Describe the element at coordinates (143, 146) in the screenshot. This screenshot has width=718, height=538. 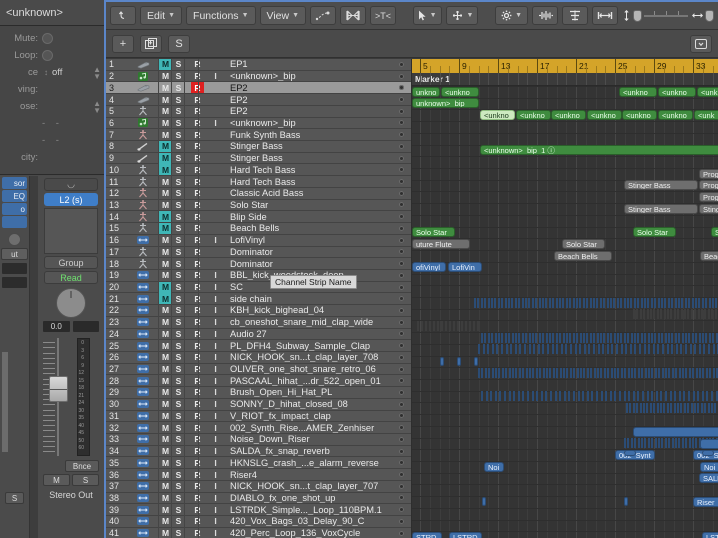
I see `track-icon-guitar-icon` at that location.